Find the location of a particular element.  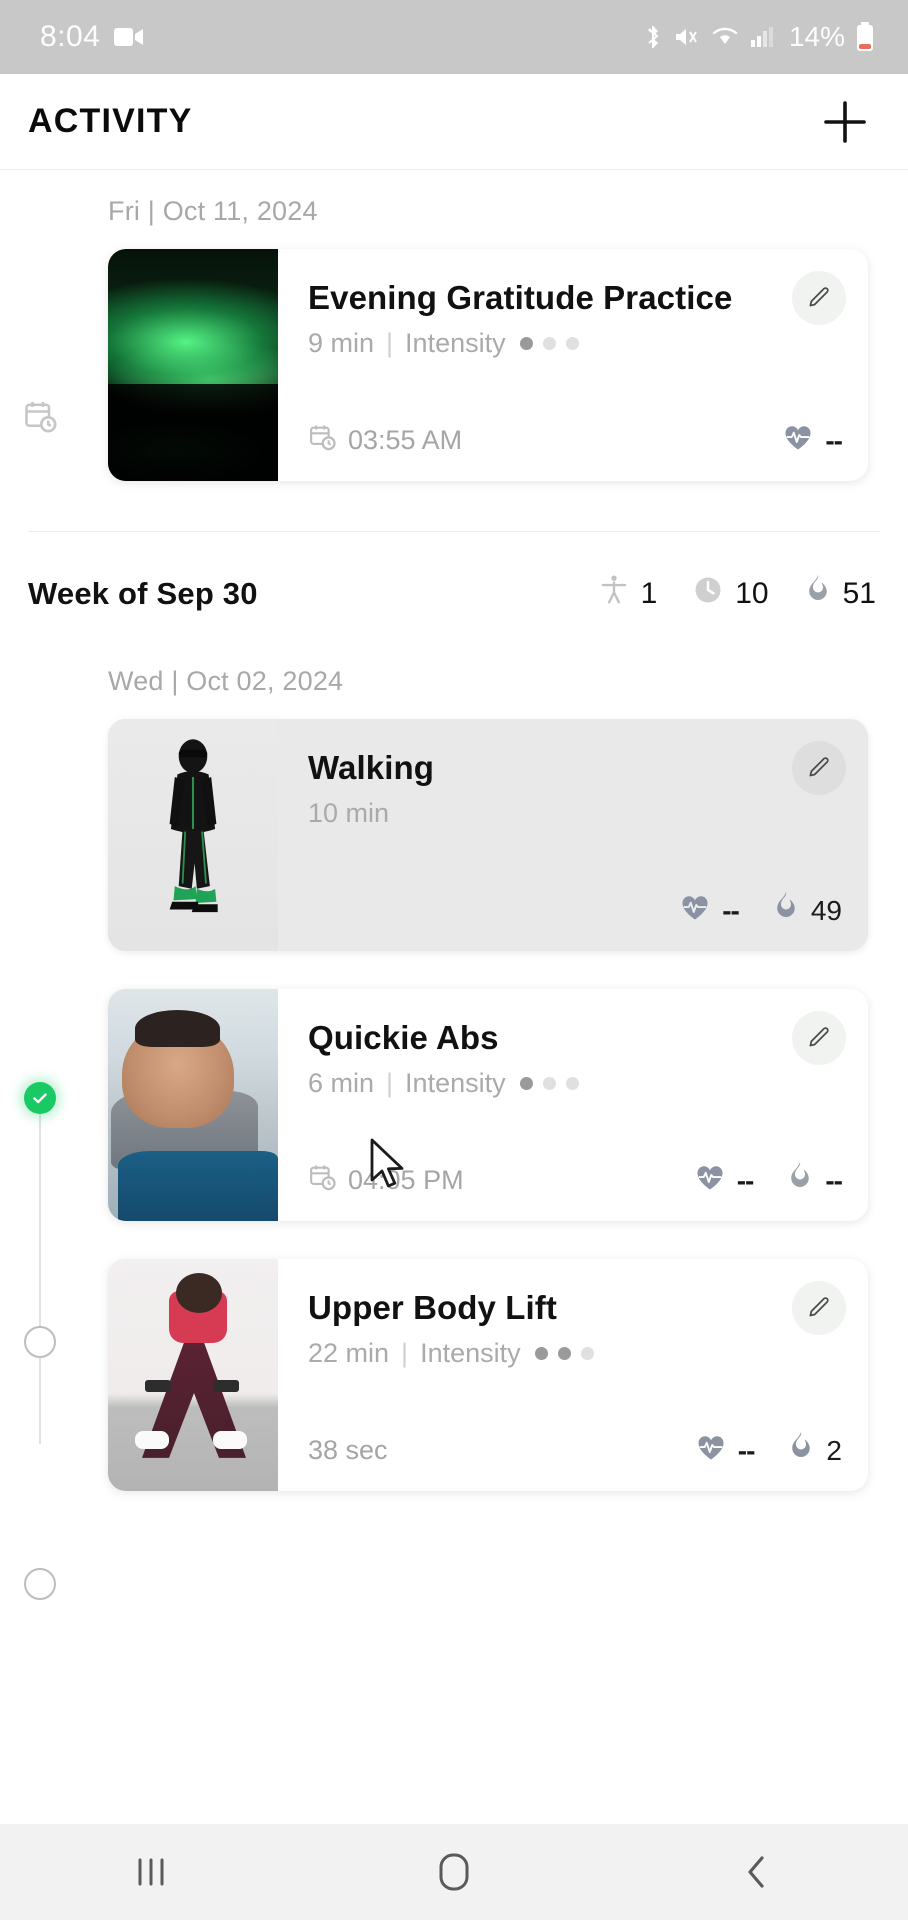

activity-duration: 9 min is located at coordinates (341, 342).